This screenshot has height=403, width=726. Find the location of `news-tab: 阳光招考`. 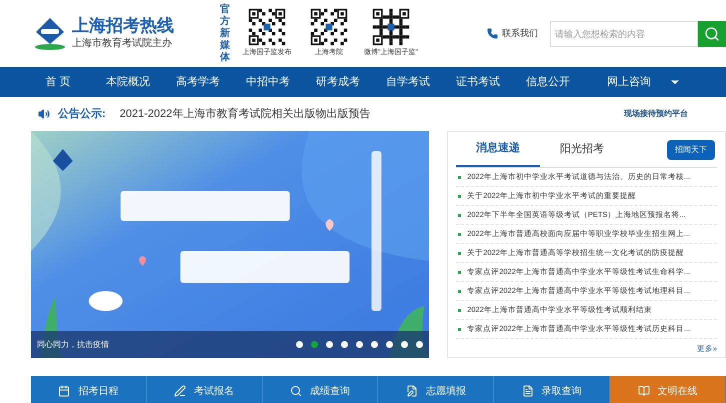

news-tab: 阳光招考 is located at coordinates (582, 149).